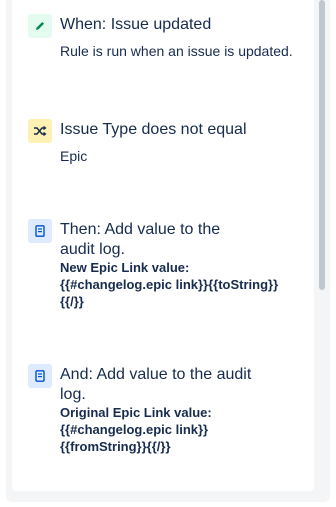 This screenshot has width=336, height=507. I want to click on step-detail-line3: {{fromString}}{{/}}, so click(115, 446).